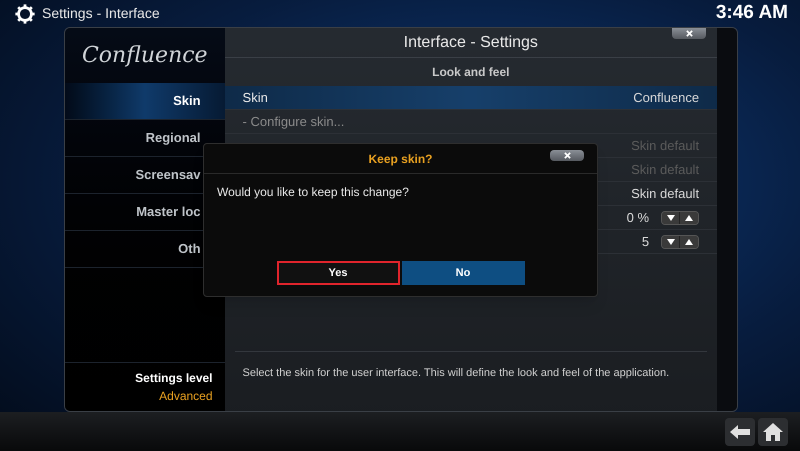 This screenshot has width=800, height=451. What do you see at coordinates (400, 159) in the screenshot?
I see `dialog-title: Keep skin?` at bounding box center [400, 159].